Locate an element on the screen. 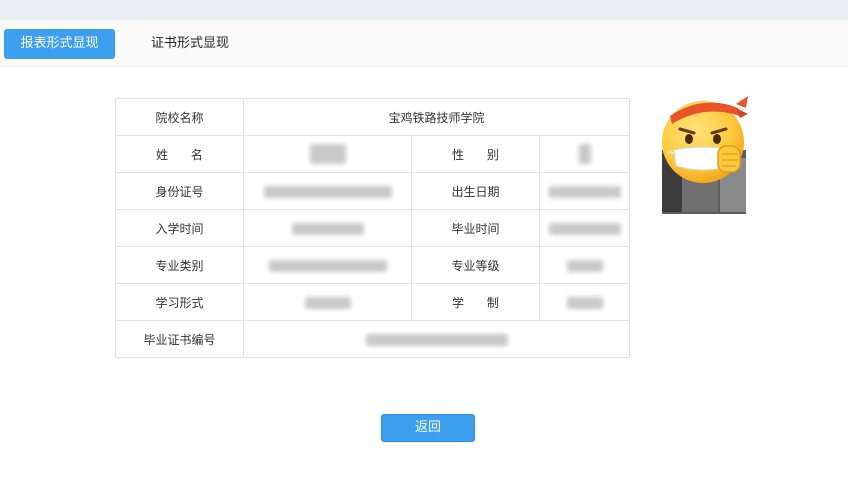  gender-label: 性 别 is located at coordinates (475, 154).